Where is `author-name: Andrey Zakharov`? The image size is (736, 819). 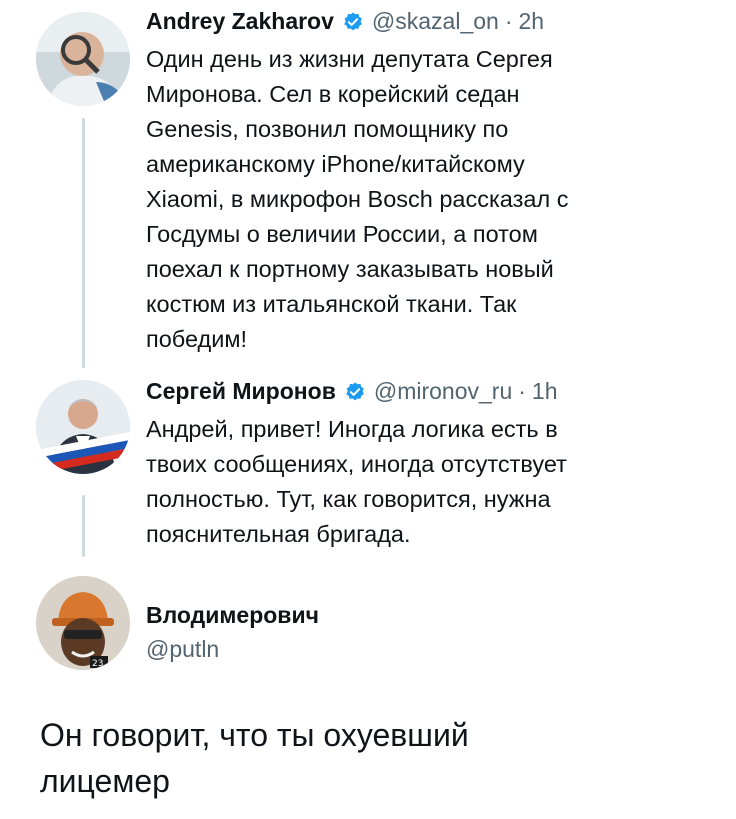
author-name: Andrey Zakharov is located at coordinates (240, 21).